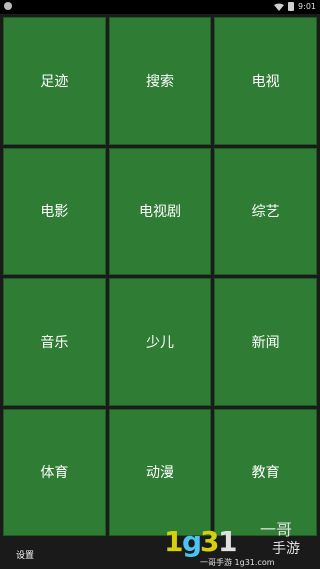 The width and height of the screenshot is (320, 569). Describe the element at coordinates (286, 549) in the screenshot. I see `svg-text: 手游` at that location.